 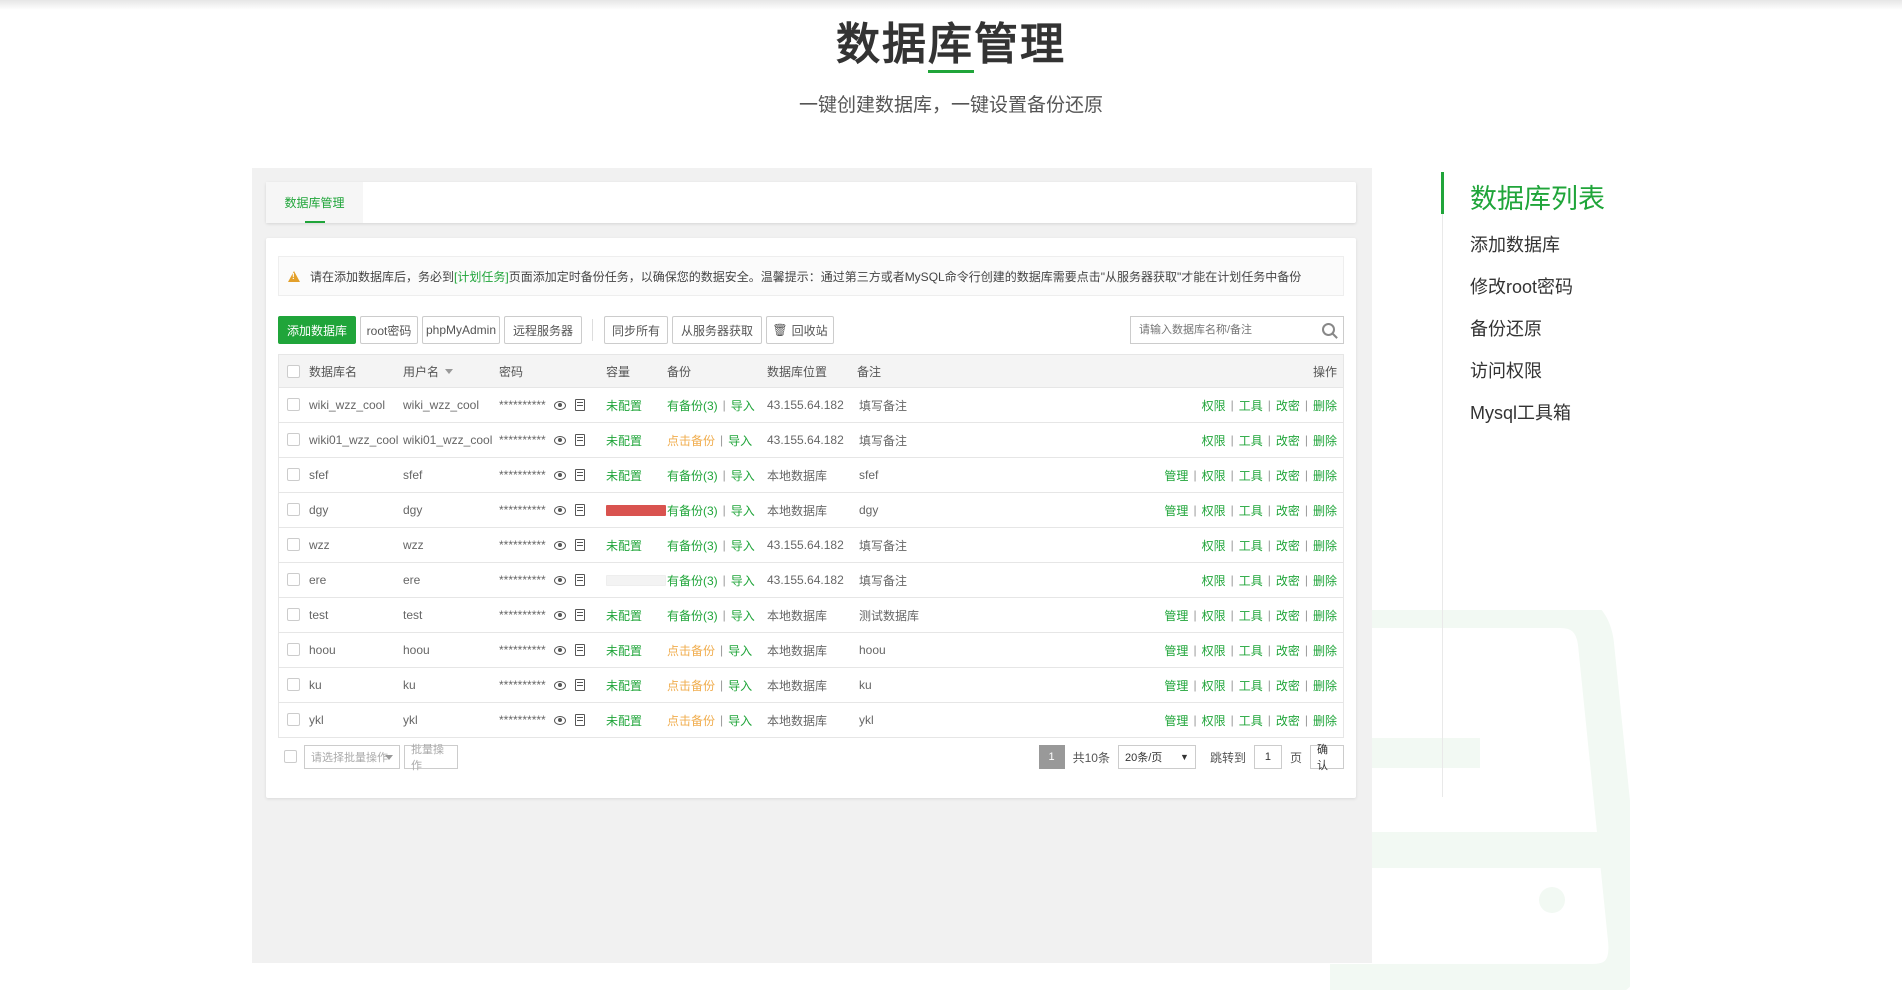 I want to click on db-remark: ykl, so click(x=866, y=720).